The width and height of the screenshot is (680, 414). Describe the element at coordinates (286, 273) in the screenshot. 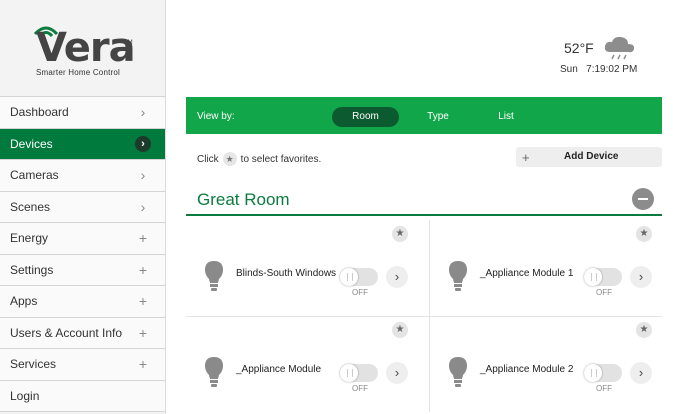

I see `device-name: Blinds-South Windows` at that location.